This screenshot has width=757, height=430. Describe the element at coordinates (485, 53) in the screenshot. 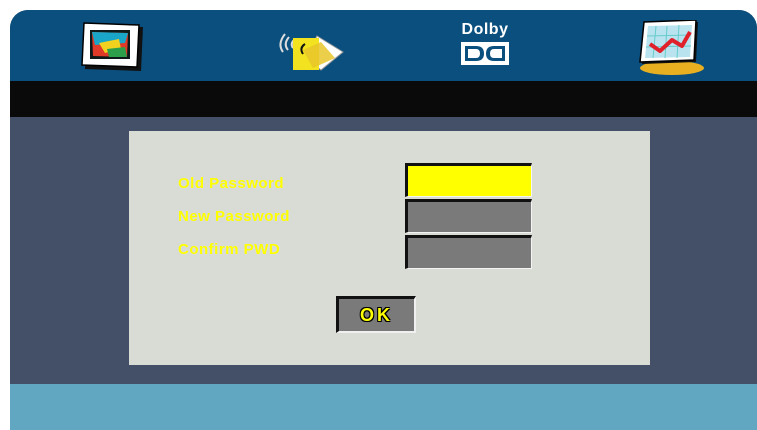

I see `dolby-double-d-icon` at that location.